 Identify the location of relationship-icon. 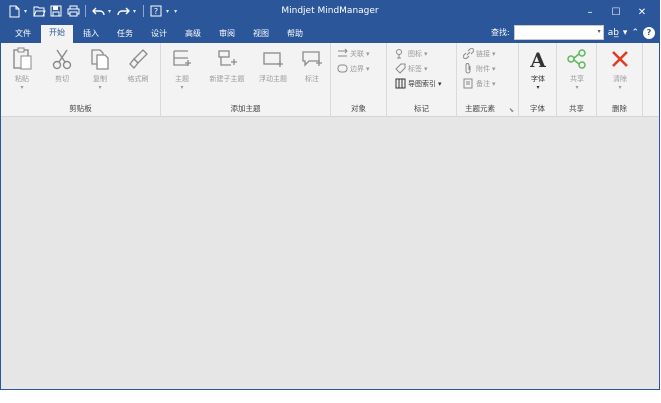
(342, 53).